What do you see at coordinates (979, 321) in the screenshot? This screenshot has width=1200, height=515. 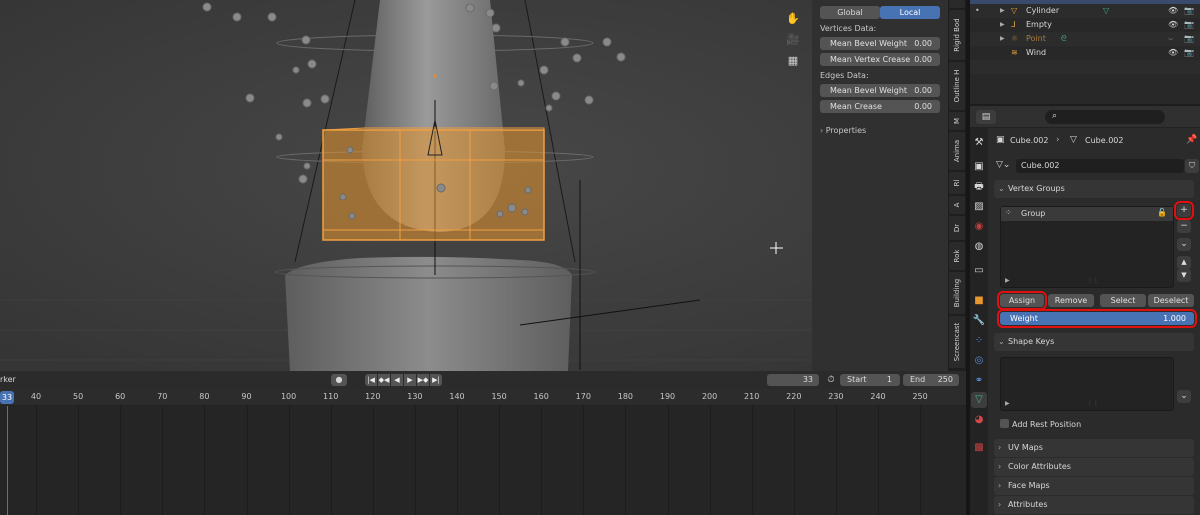 I see `modifier-wrench-icon: 🔧` at bounding box center [979, 321].